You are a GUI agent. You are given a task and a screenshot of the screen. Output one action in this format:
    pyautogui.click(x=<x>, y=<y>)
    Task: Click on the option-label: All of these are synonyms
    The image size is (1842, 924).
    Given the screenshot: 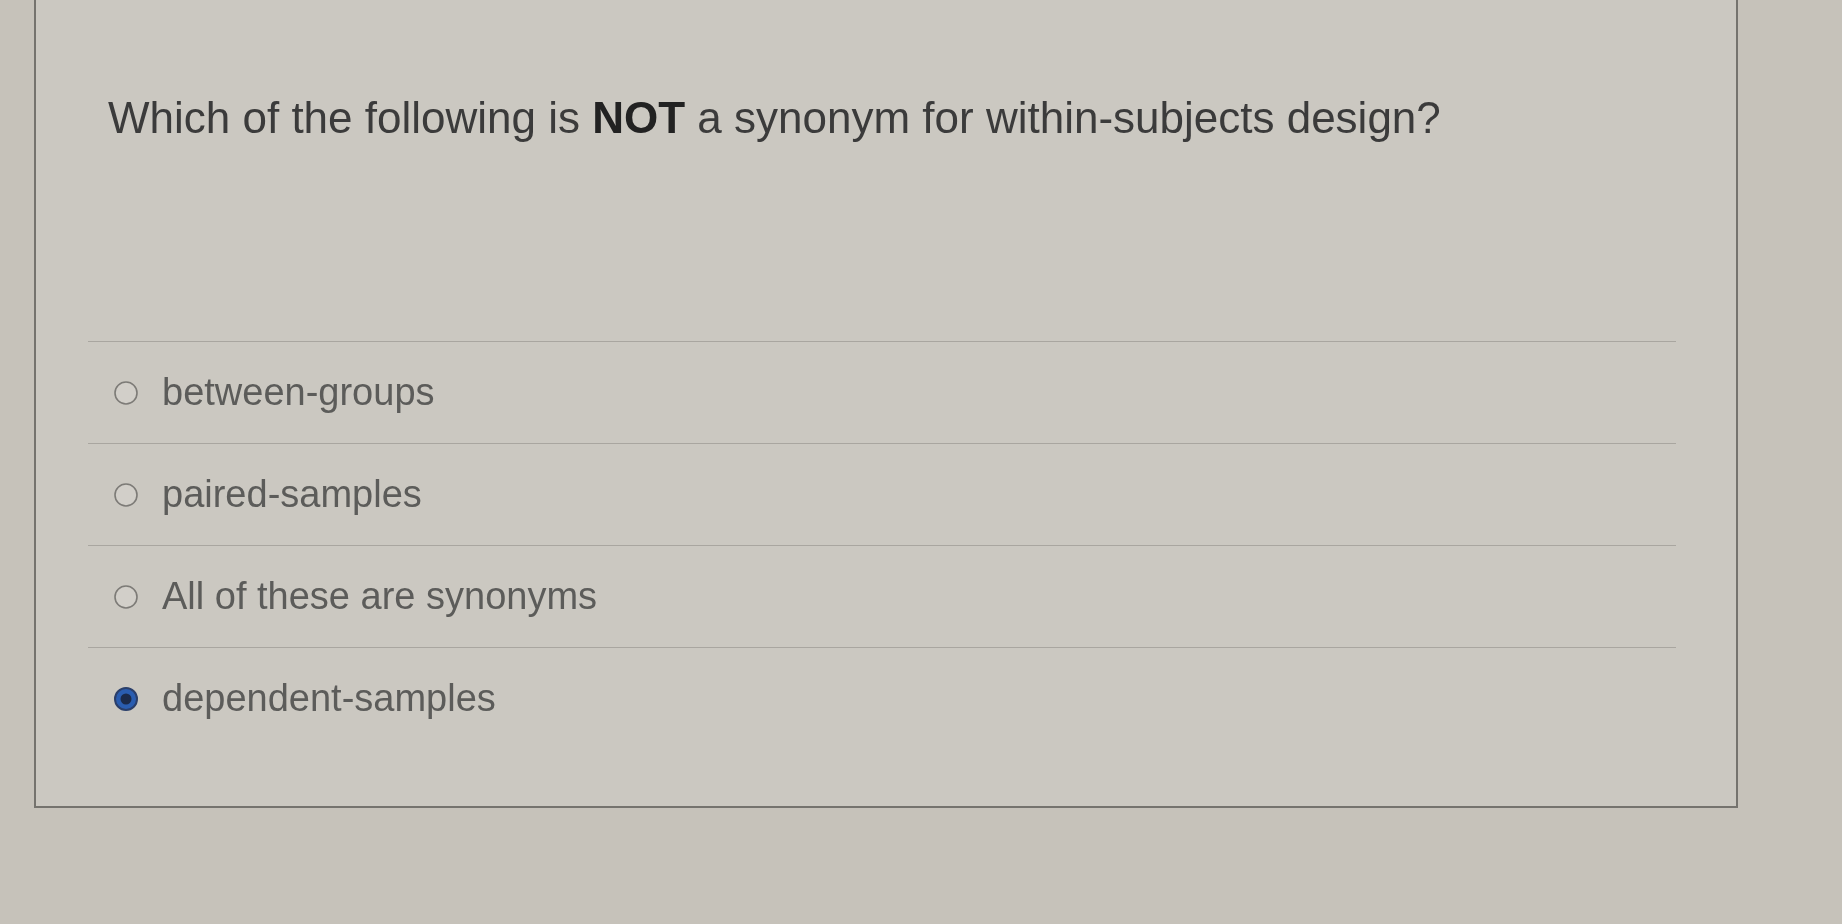 What is the action you would take?
    pyautogui.click(x=380, y=596)
    